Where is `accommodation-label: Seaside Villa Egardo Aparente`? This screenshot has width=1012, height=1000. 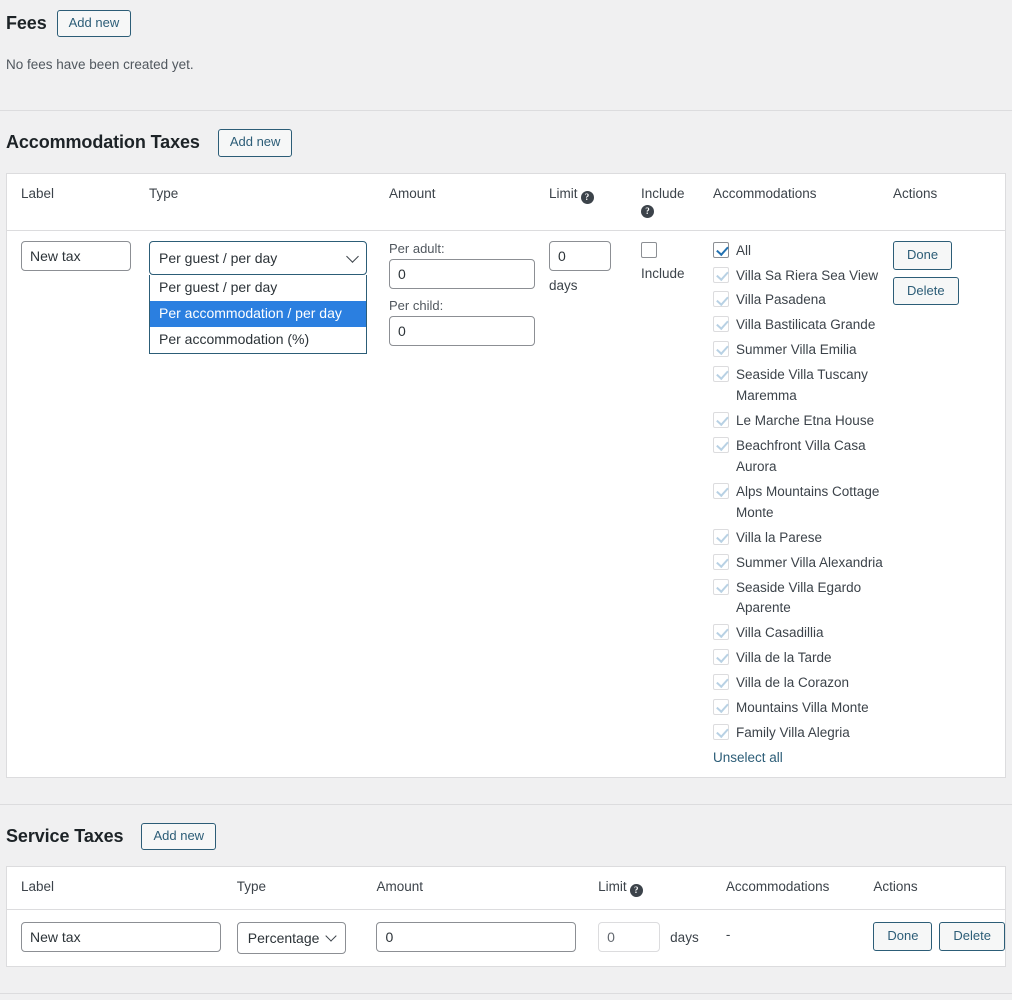
accommodation-label: Seaside Villa Egardo Aparente is located at coordinates (799, 597).